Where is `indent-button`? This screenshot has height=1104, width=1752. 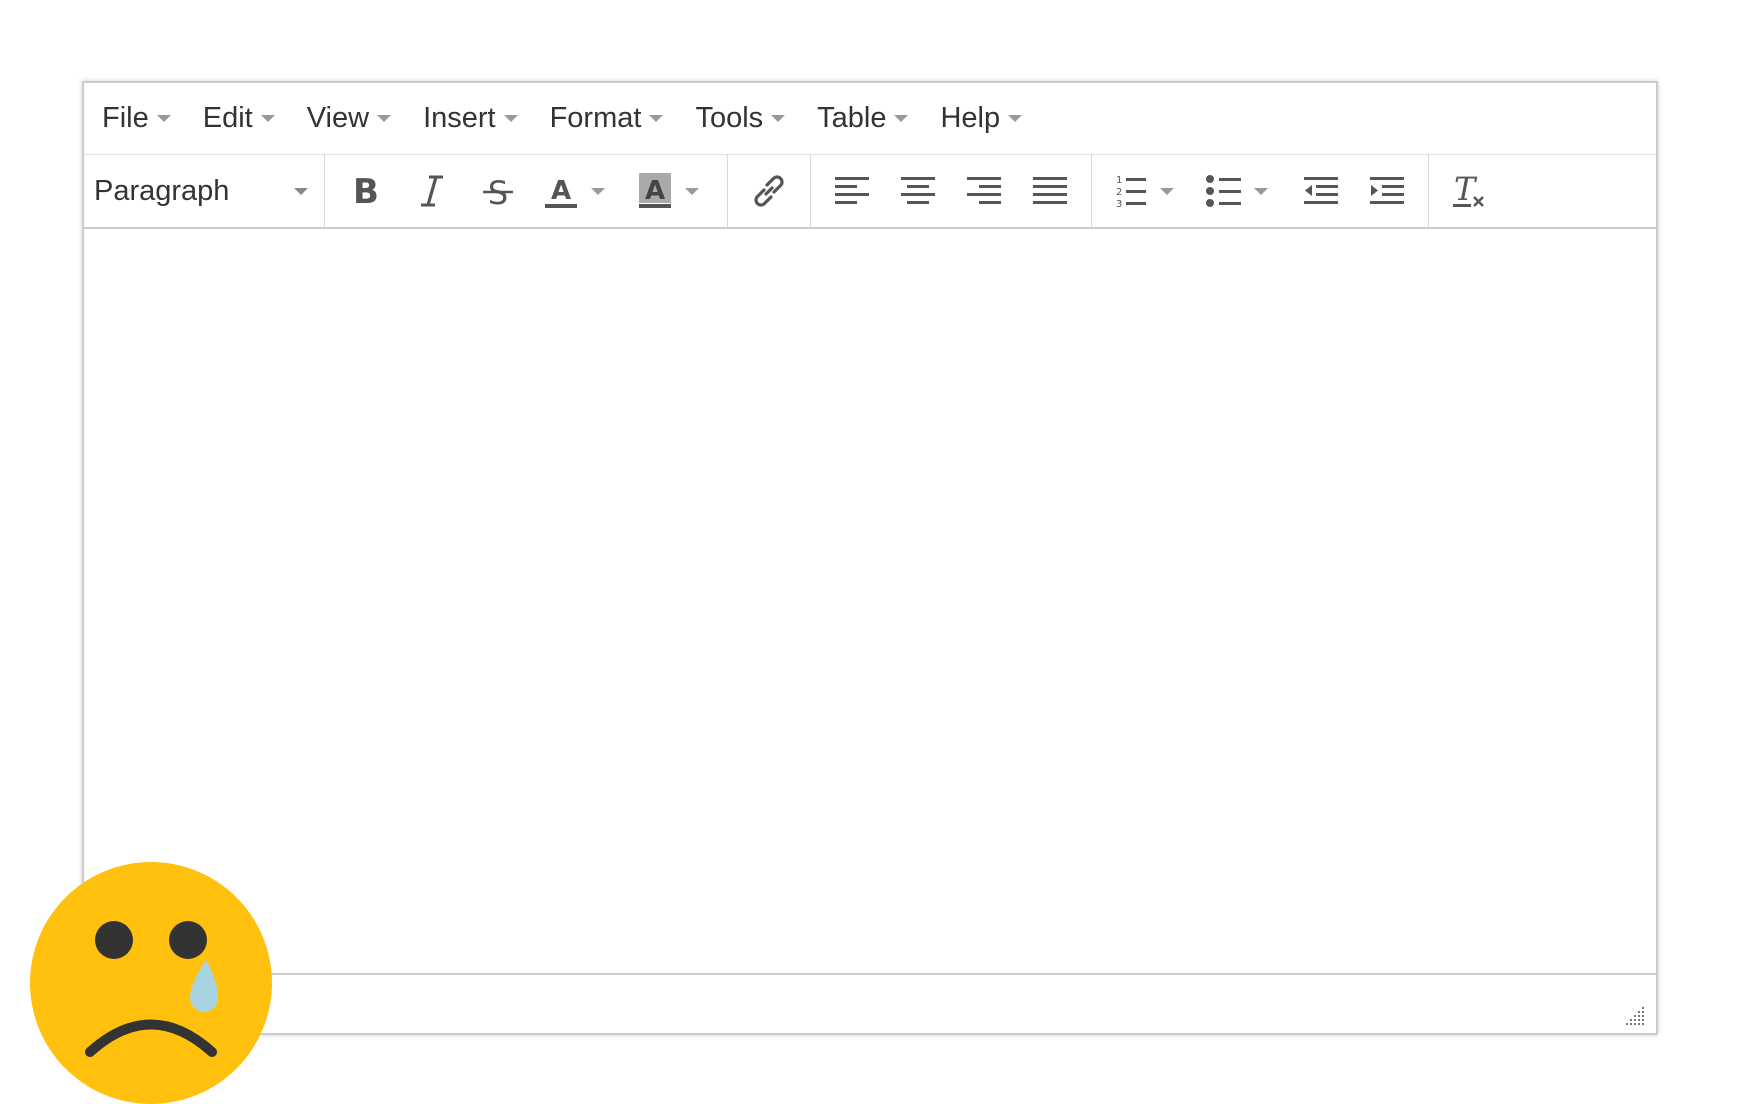 indent-button is located at coordinates (1387, 191).